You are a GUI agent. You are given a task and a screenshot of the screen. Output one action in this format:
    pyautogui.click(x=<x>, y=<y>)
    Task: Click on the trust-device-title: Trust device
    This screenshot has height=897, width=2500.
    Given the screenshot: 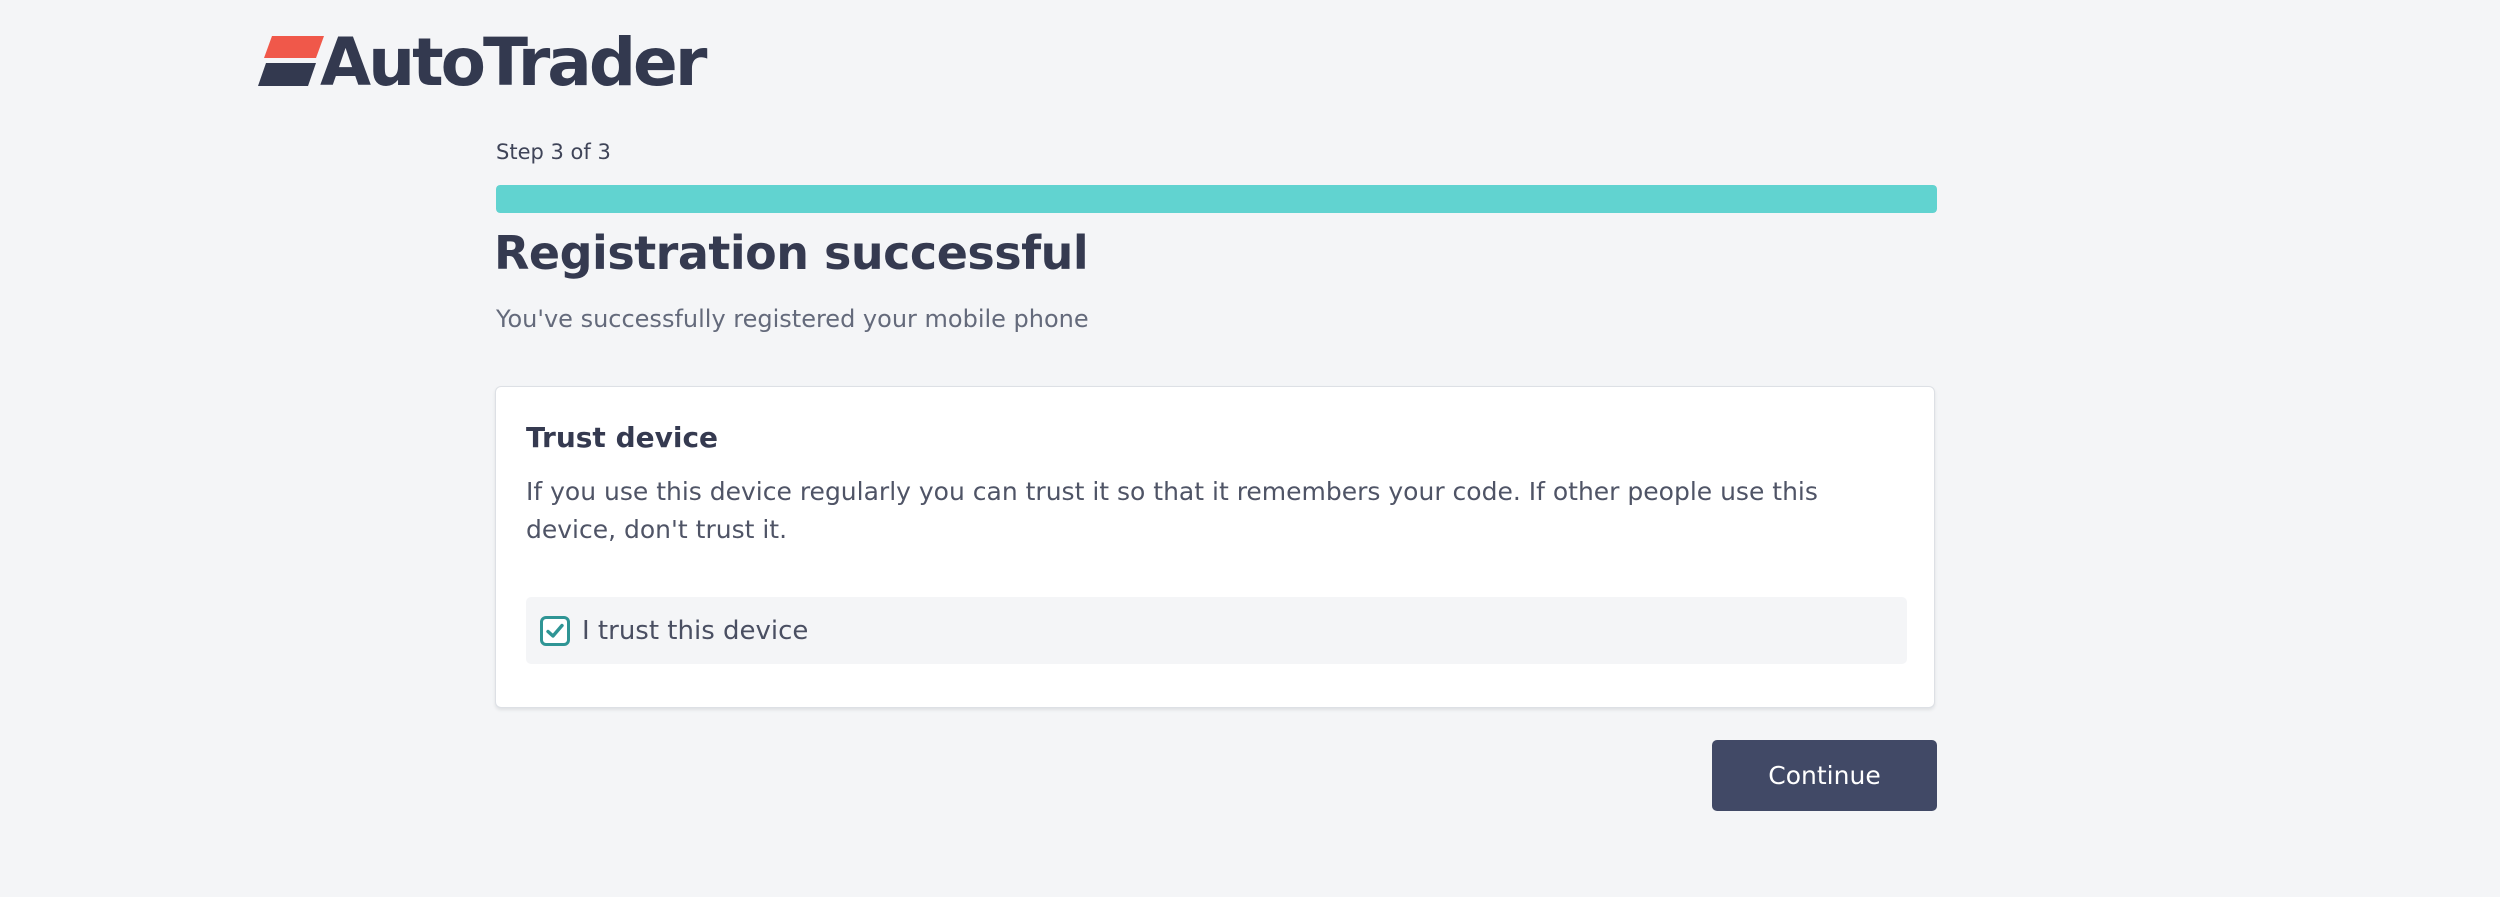 What is the action you would take?
    pyautogui.click(x=622, y=437)
    